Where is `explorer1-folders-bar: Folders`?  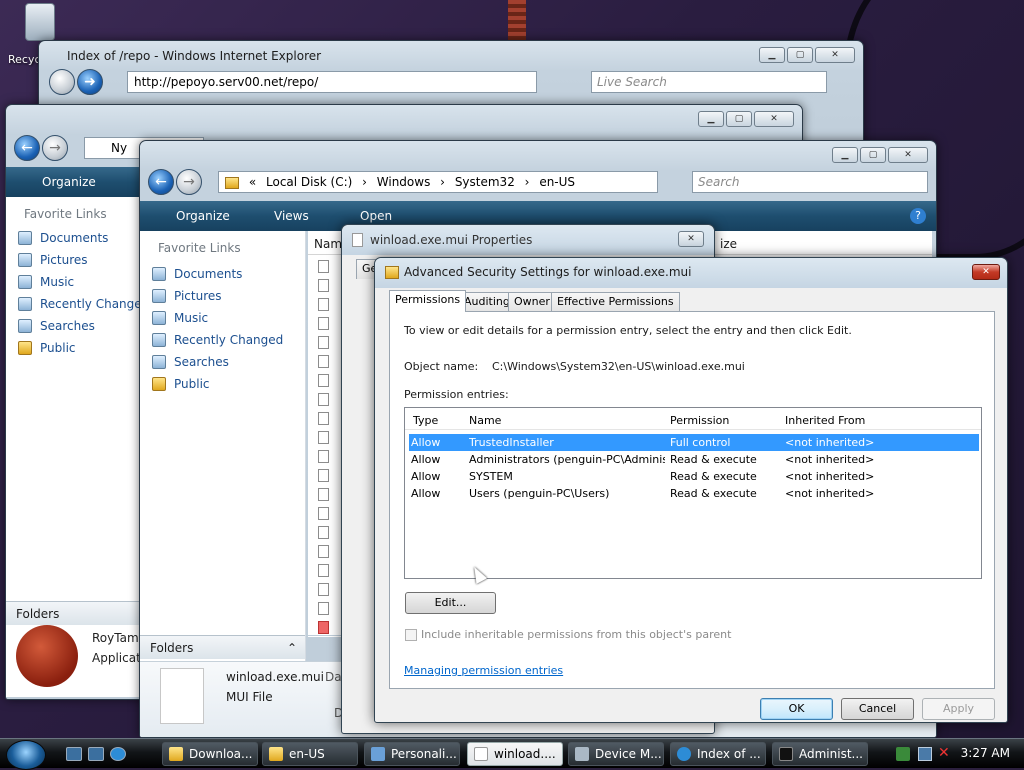 explorer1-folders-bar: Folders is located at coordinates (72, 613).